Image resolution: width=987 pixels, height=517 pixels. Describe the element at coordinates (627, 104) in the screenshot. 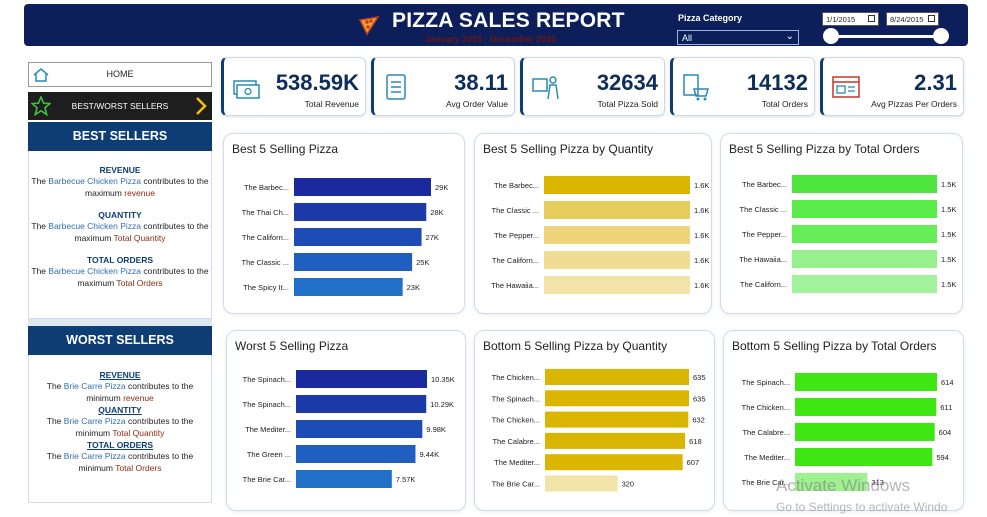

I see `kpi-label: Total Pizza Sold` at that location.